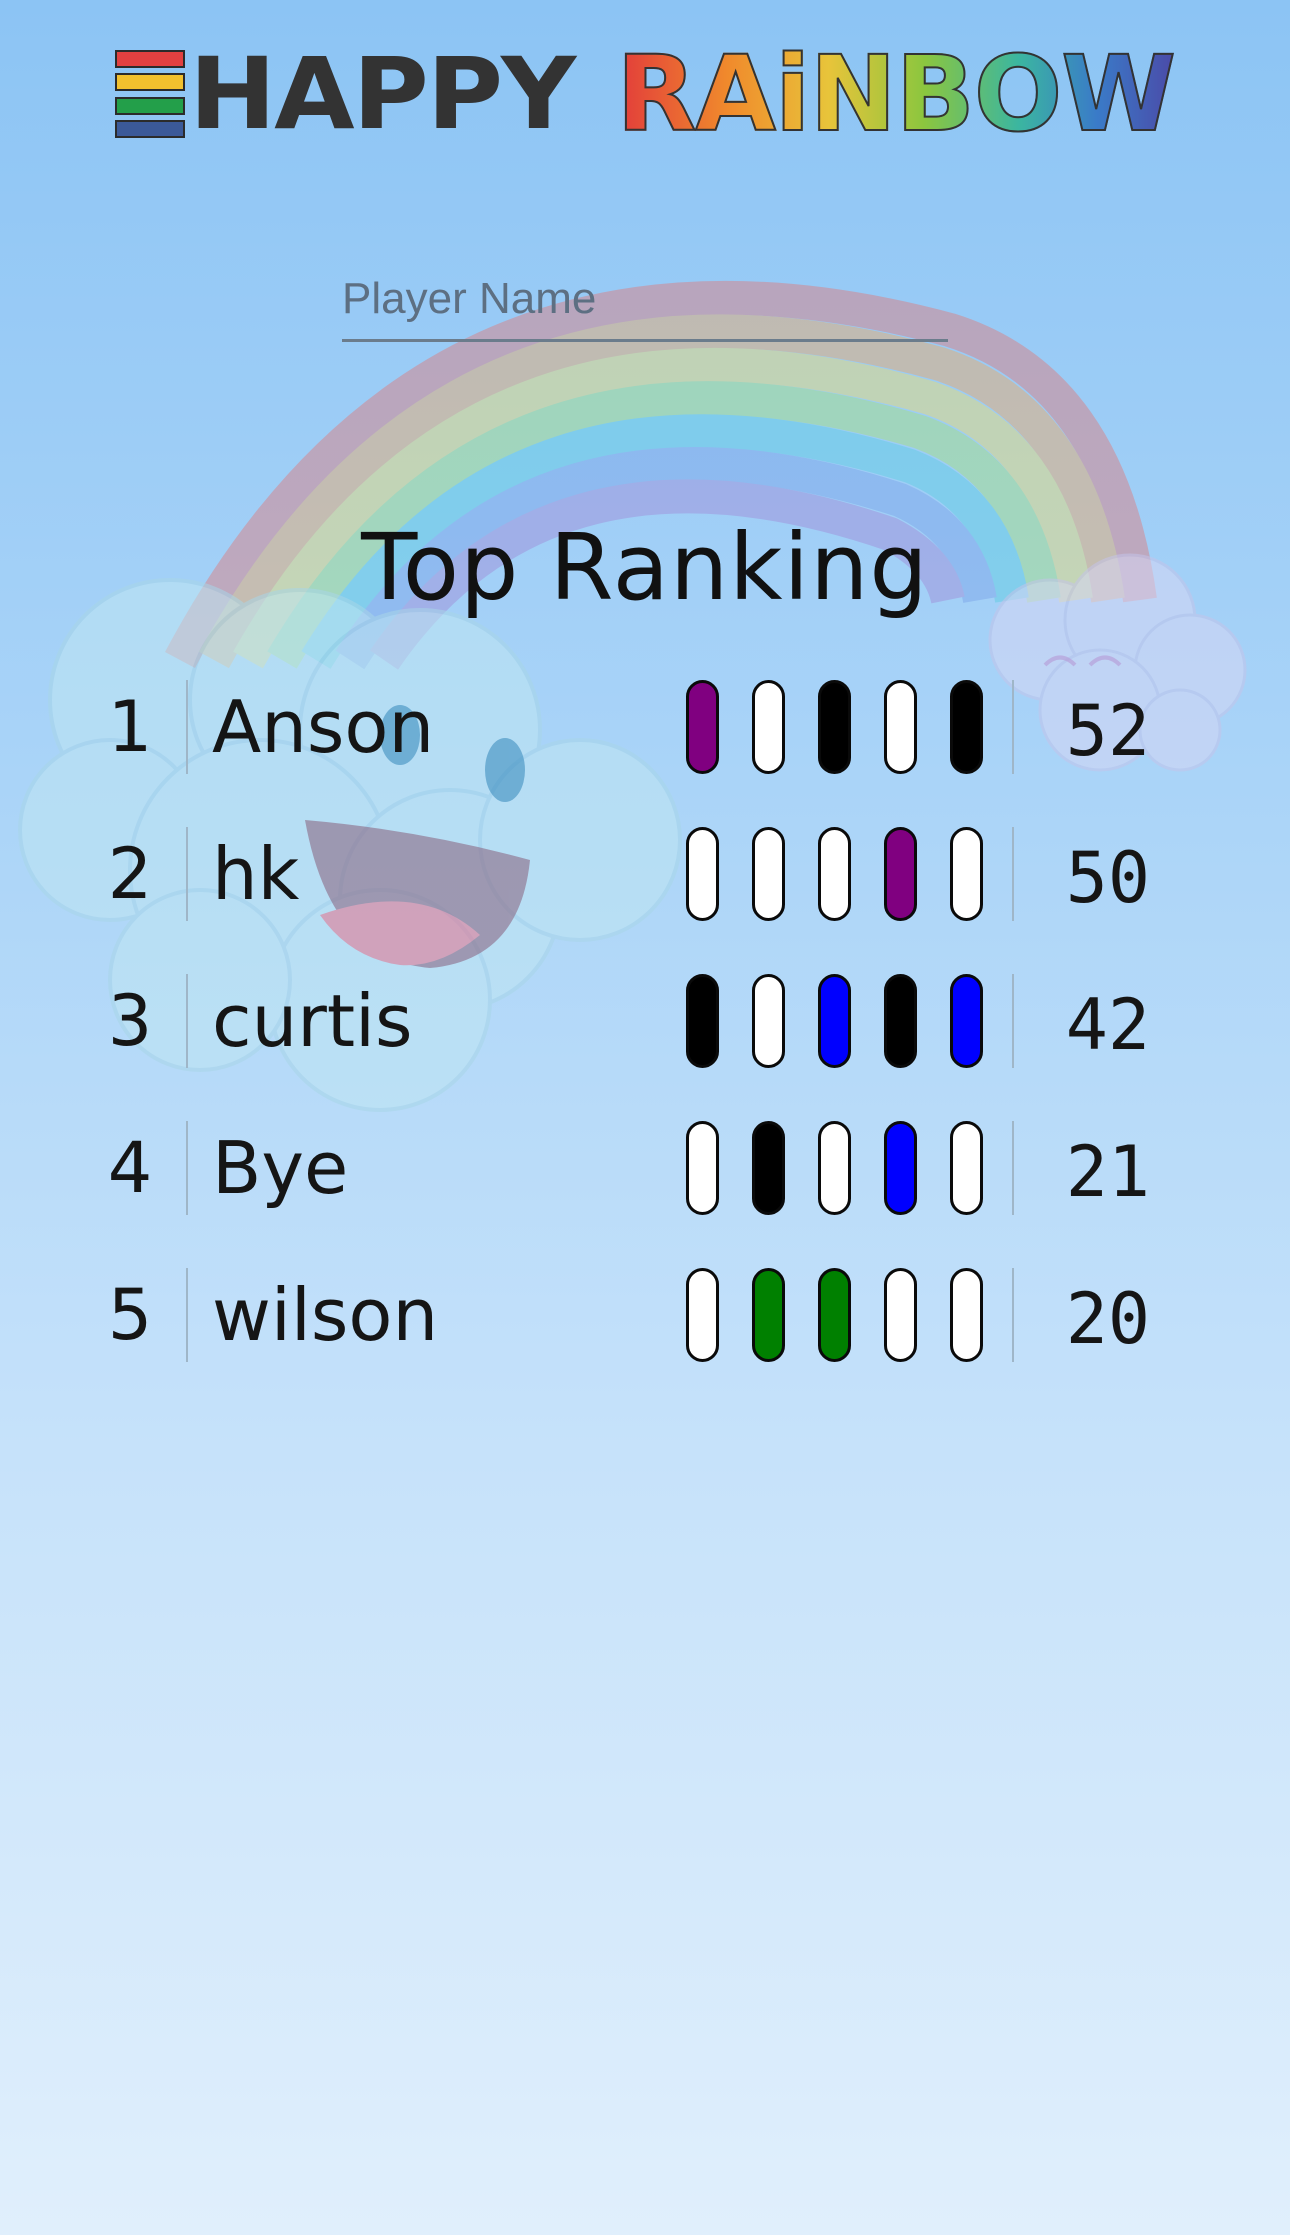 The image size is (1290, 2235). Describe the element at coordinates (312, 1021) in the screenshot. I see `player-name: curtis` at that location.